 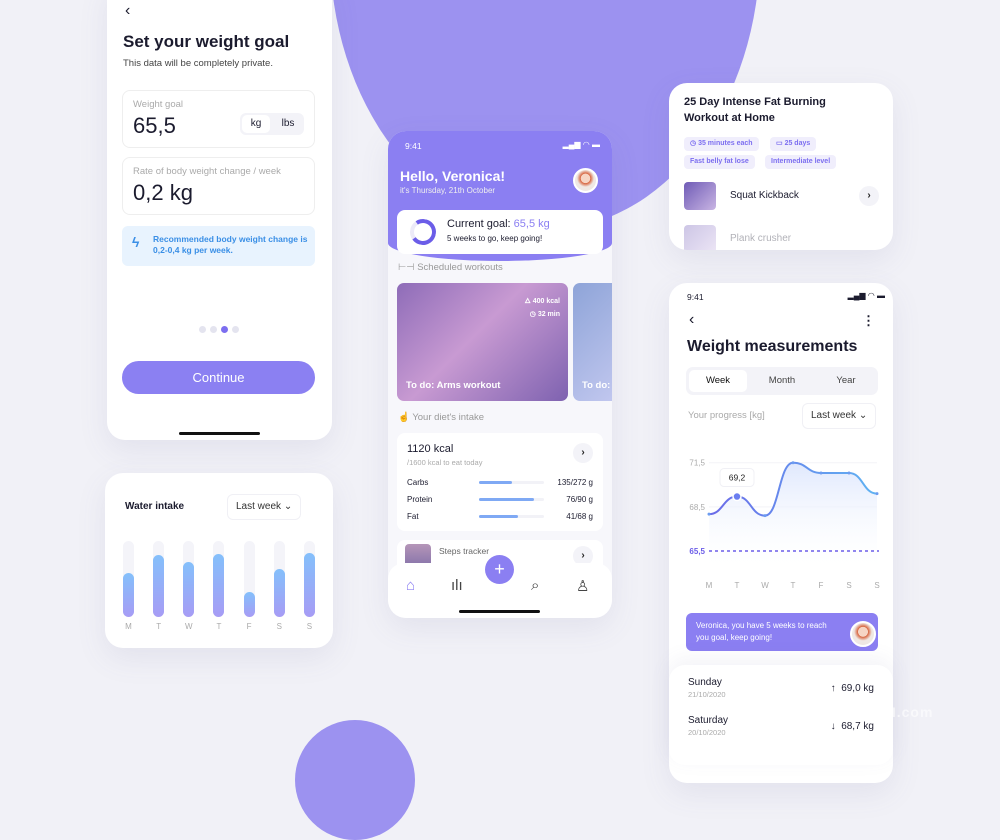 What do you see at coordinates (852, 726) in the screenshot?
I see `history-weight: ↓ 68,7 kg` at bounding box center [852, 726].